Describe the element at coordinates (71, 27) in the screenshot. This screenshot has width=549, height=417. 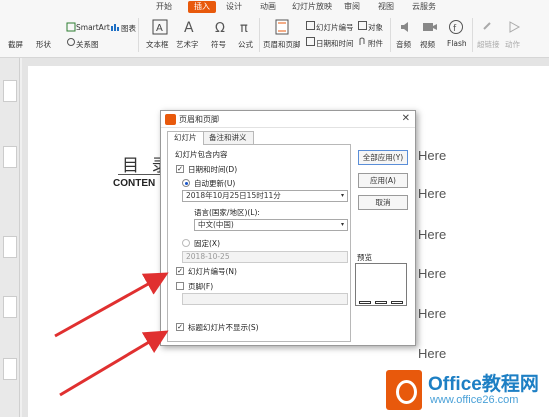
I see `smartart-icon` at that location.